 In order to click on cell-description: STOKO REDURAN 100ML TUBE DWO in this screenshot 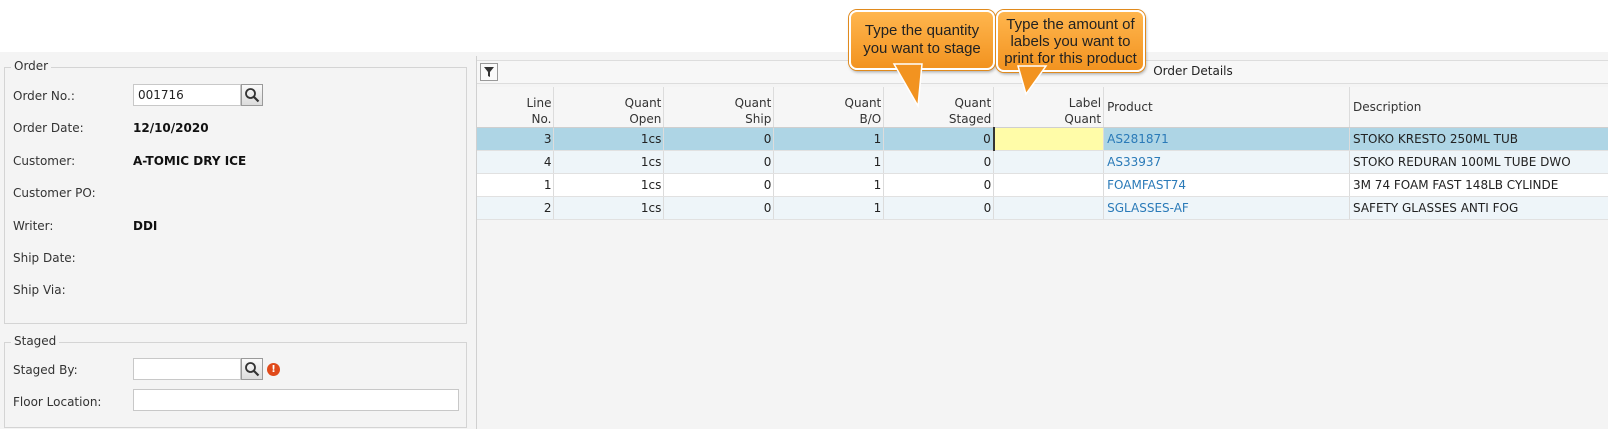, I will do `click(1478, 162)`.